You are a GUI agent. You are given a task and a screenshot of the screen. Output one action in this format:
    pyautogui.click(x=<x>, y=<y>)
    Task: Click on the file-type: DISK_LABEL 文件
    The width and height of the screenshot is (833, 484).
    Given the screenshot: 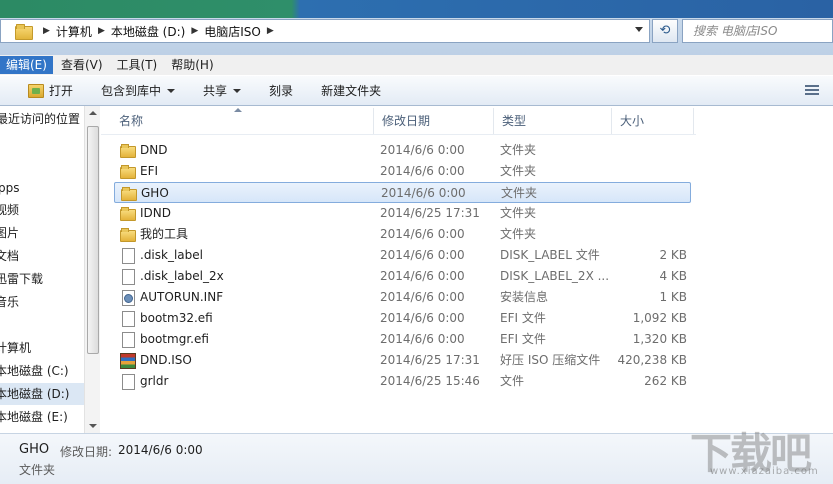 What is the action you would take?
    pyautogui.click(x=550, y=255)
    